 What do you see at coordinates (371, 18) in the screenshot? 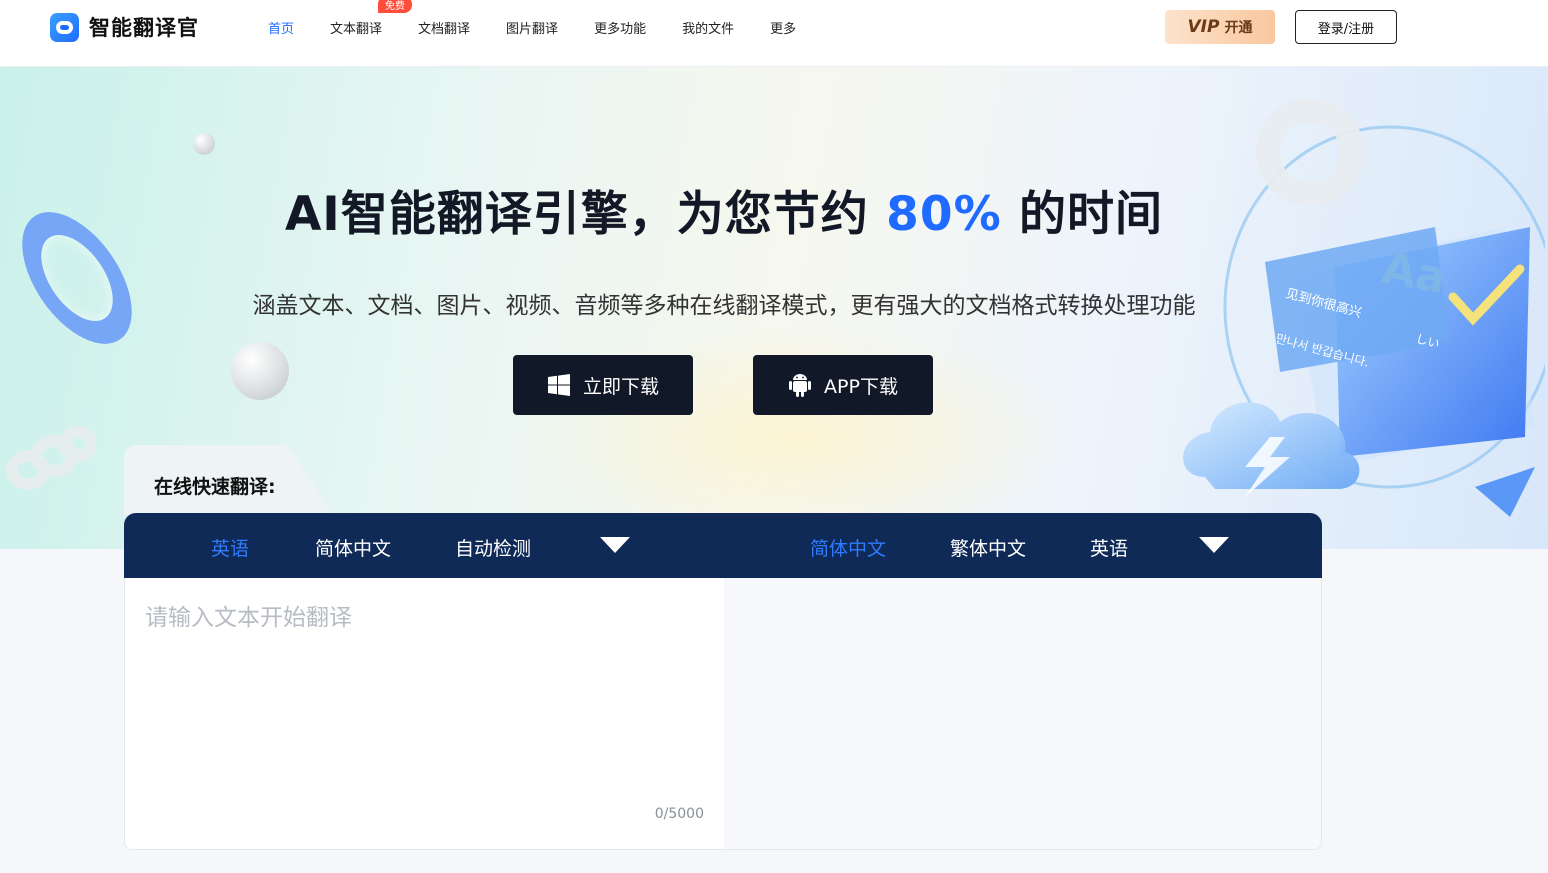
I see `nav-text-translate: 文本翻译 免费` at bounding box center [371, 18].